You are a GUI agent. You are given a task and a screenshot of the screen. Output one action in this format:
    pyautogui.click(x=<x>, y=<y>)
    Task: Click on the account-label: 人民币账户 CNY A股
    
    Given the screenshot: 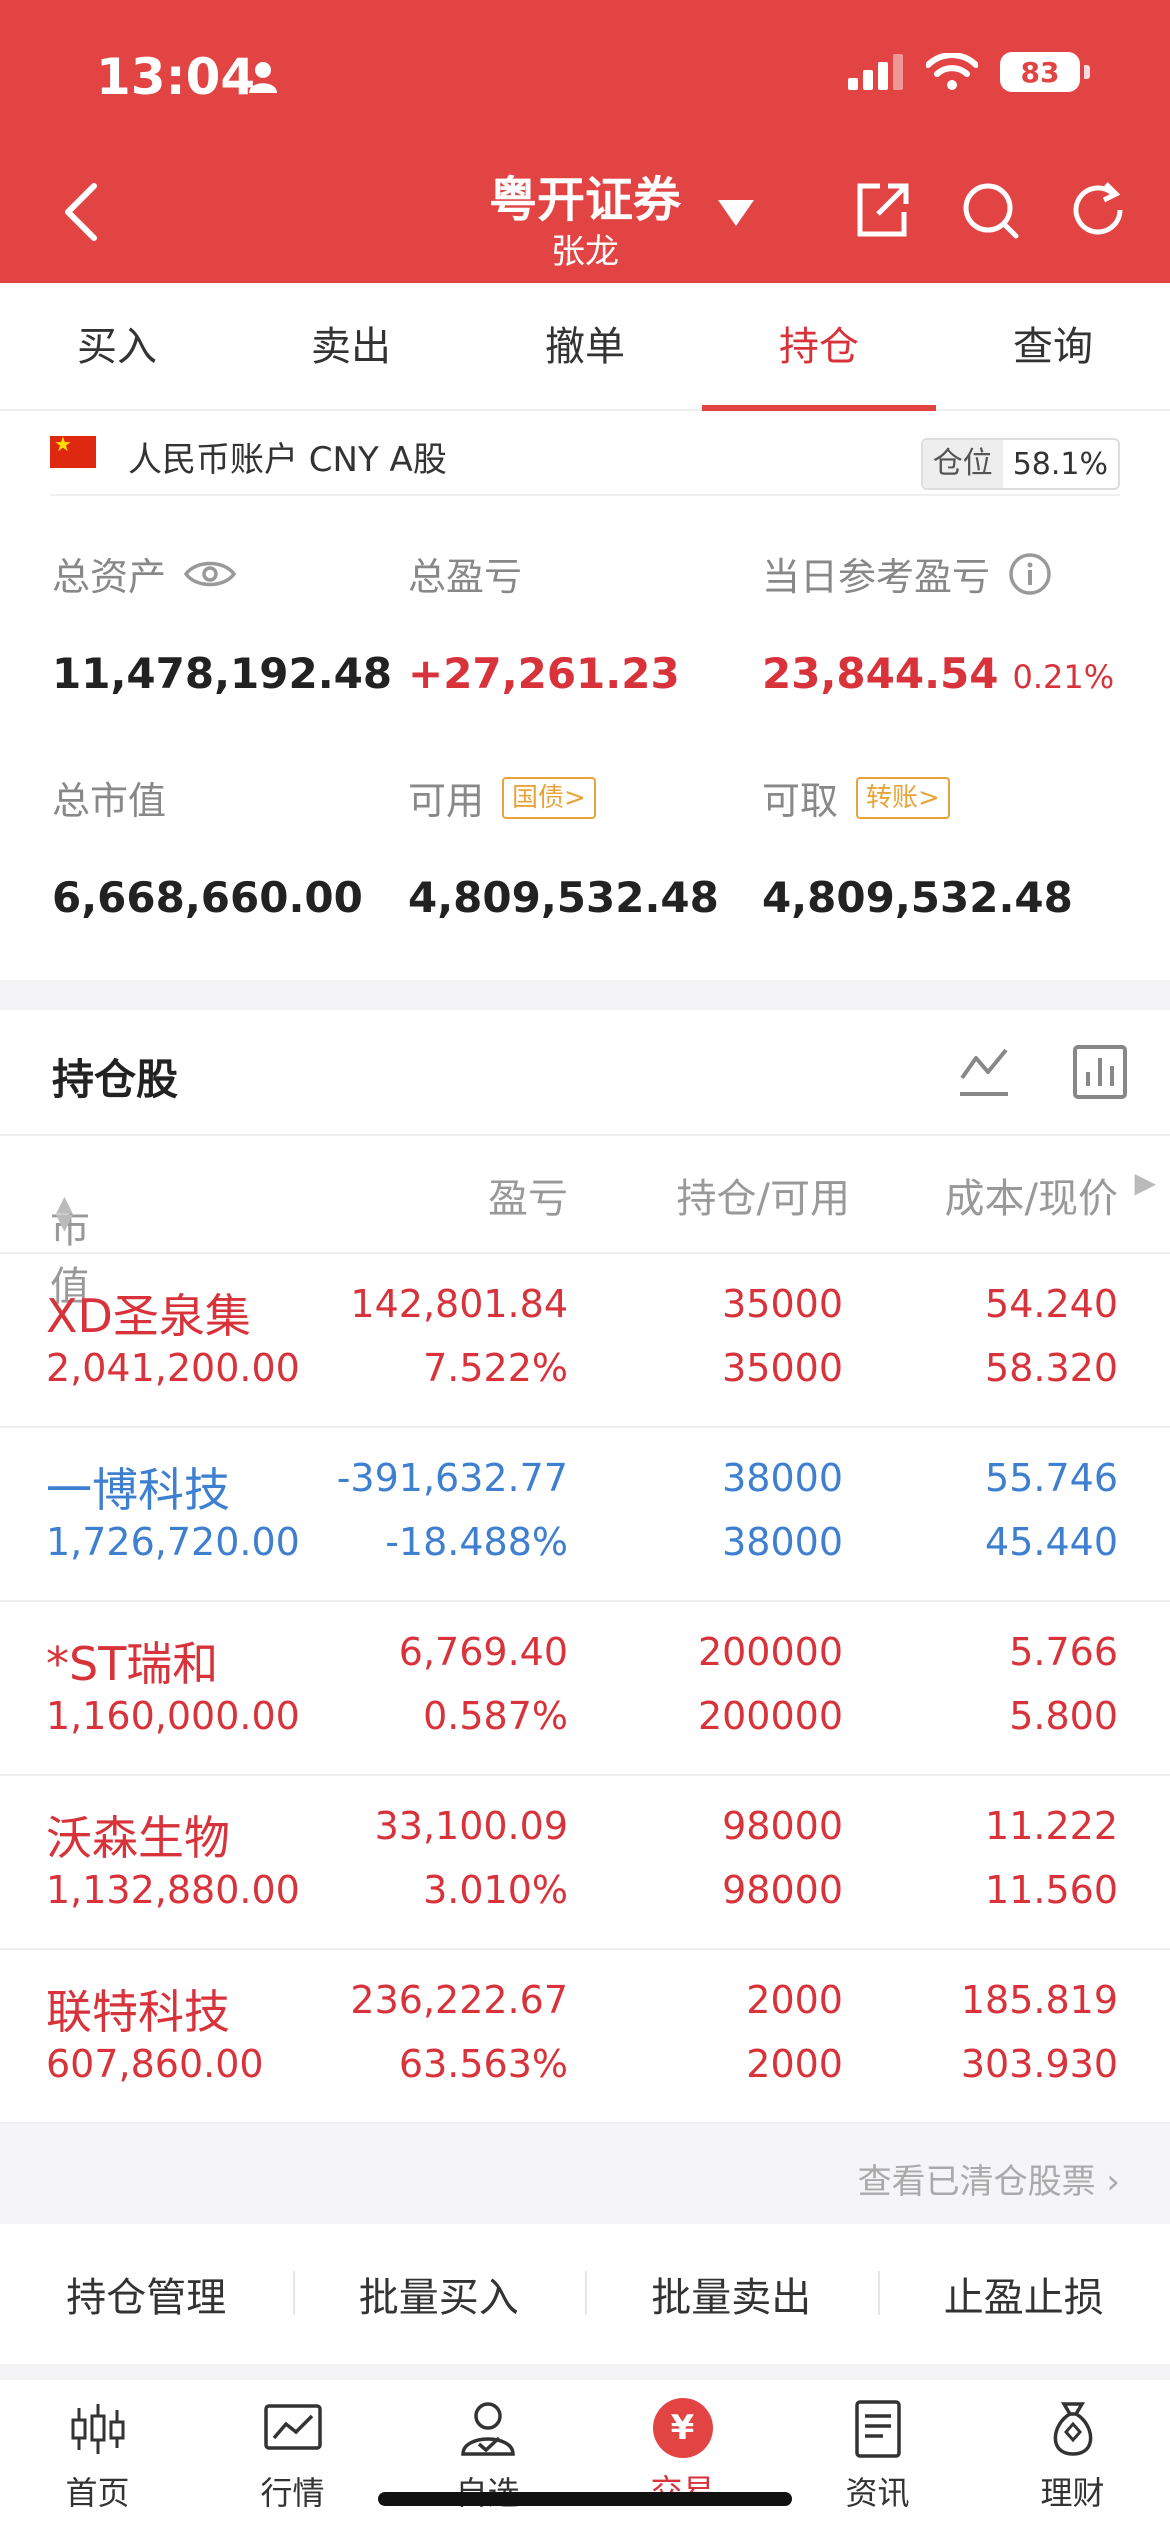 What is the action you would take?
    pyautogui.click(x=287, y=456)
    